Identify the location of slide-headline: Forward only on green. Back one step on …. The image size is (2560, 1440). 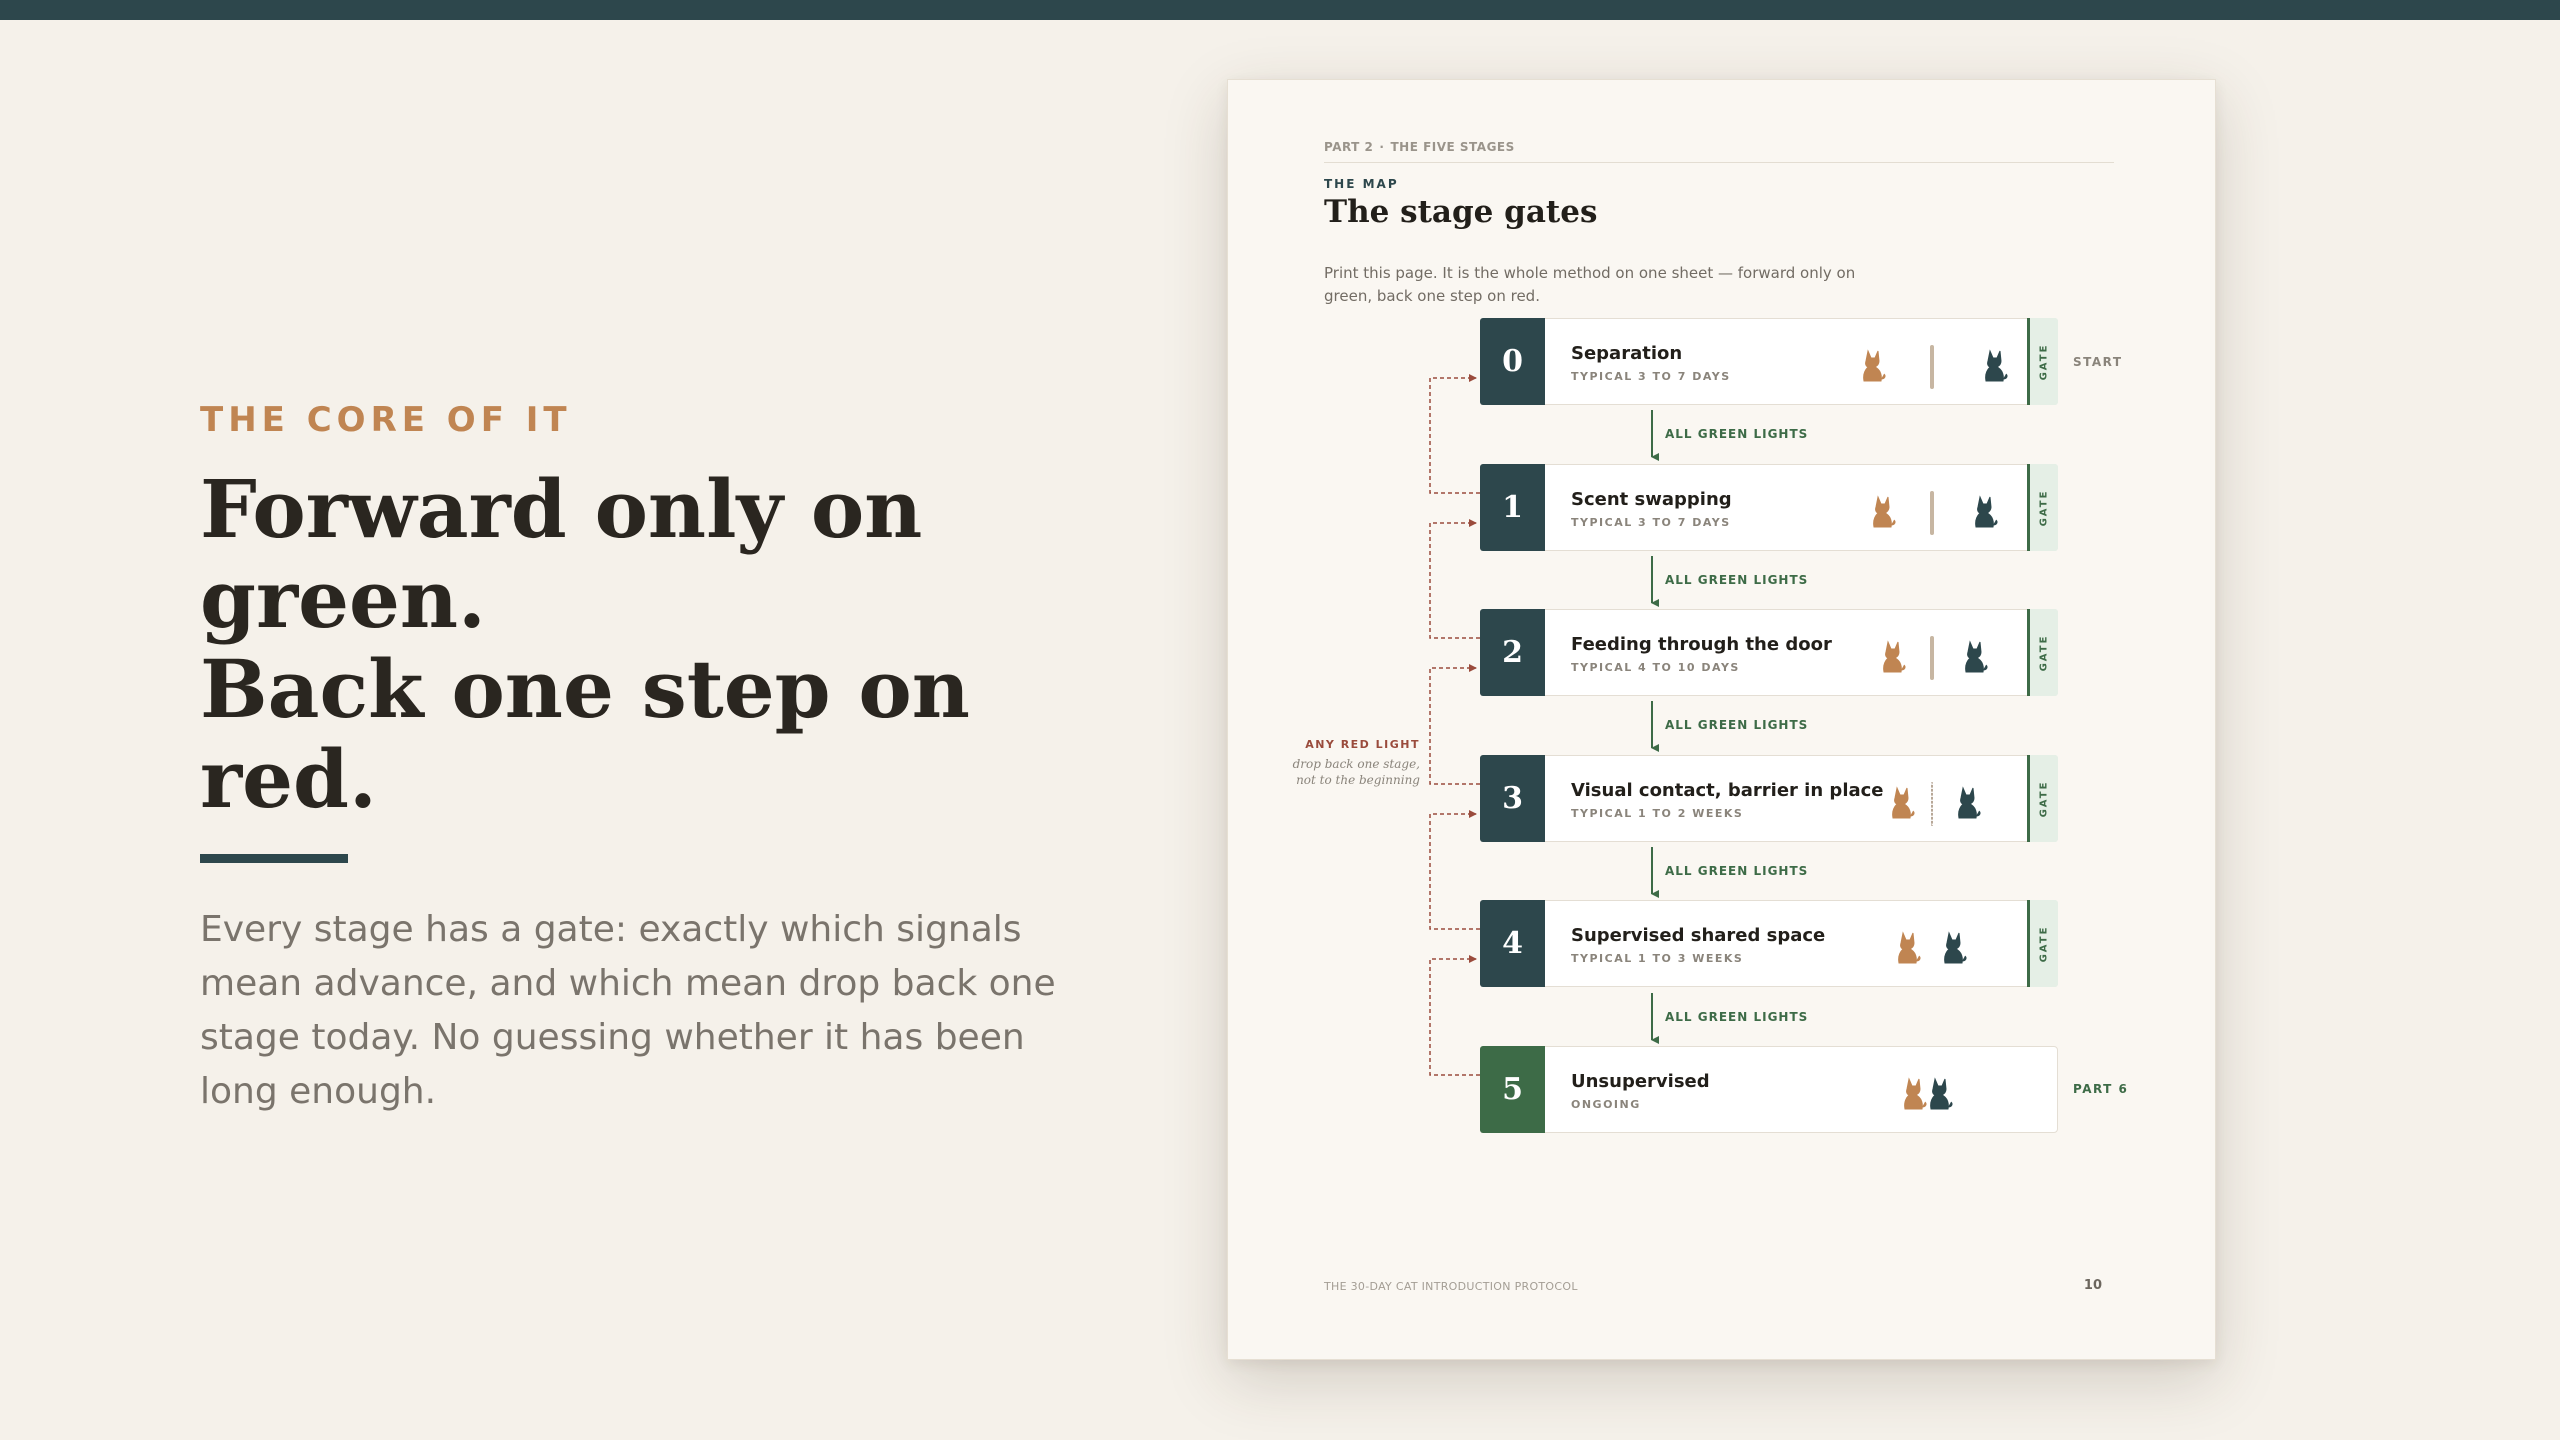
(630, 644).